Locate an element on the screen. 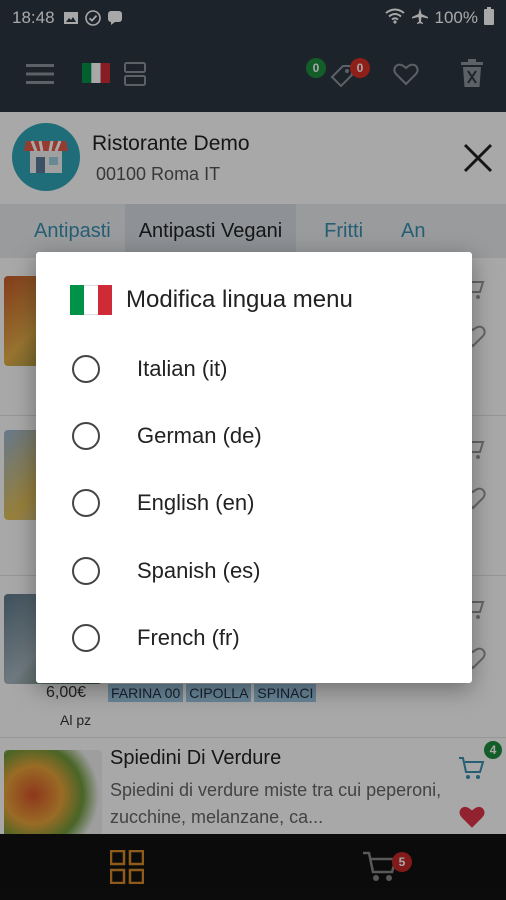 The image size is (506, 900). option-label: Italian (it) is located at coordinates (182, 368).